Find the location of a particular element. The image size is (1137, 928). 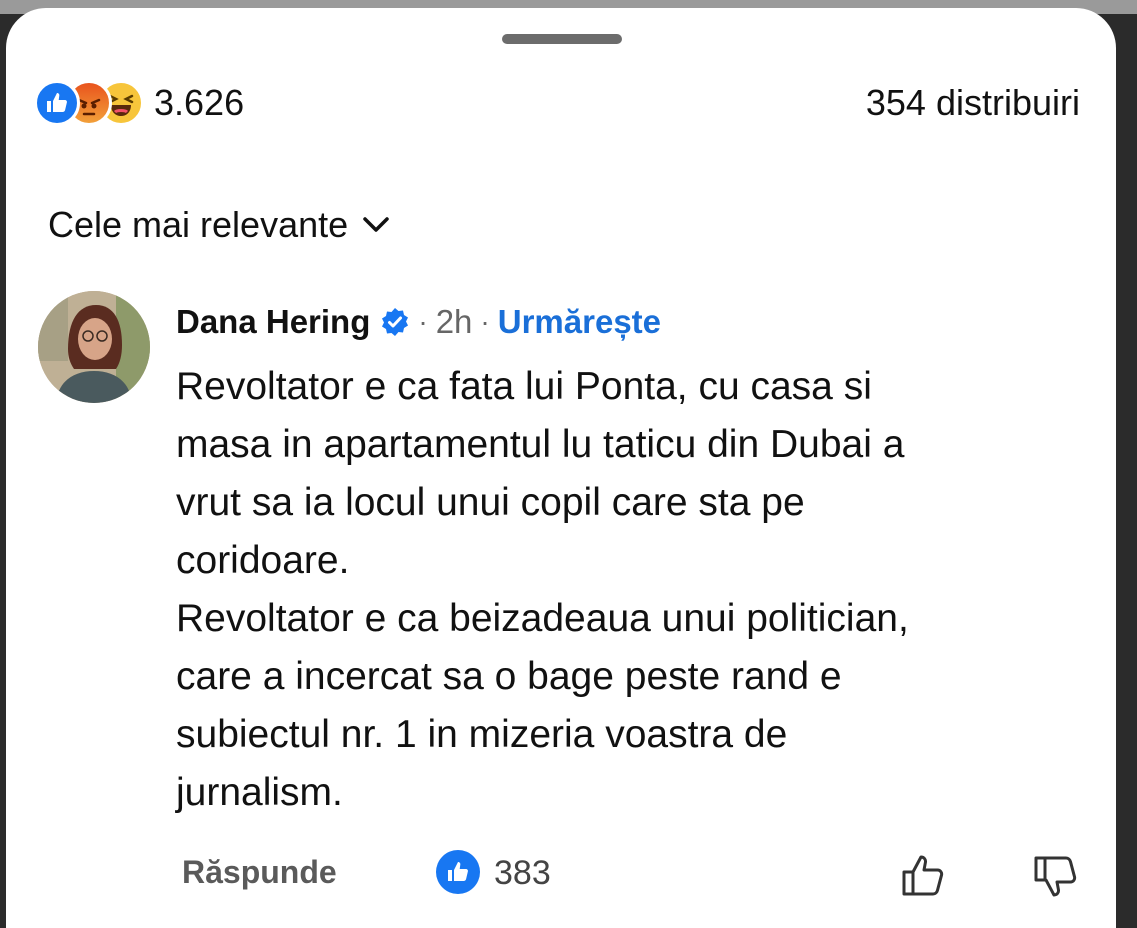

like-count: 383 is located at coordinates (522, 873).